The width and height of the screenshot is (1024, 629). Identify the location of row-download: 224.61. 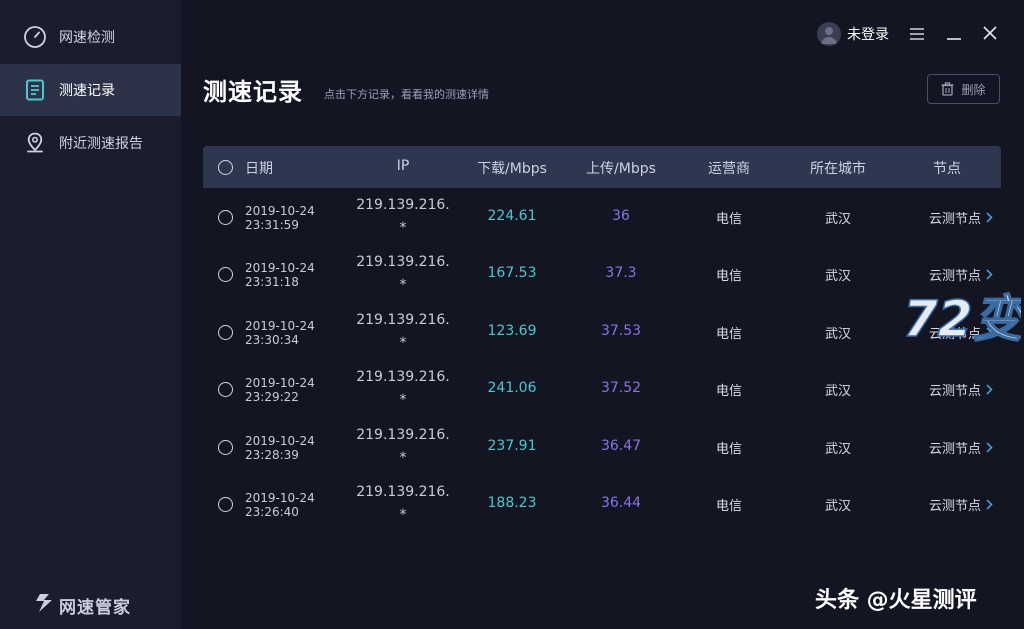
(512, 216).